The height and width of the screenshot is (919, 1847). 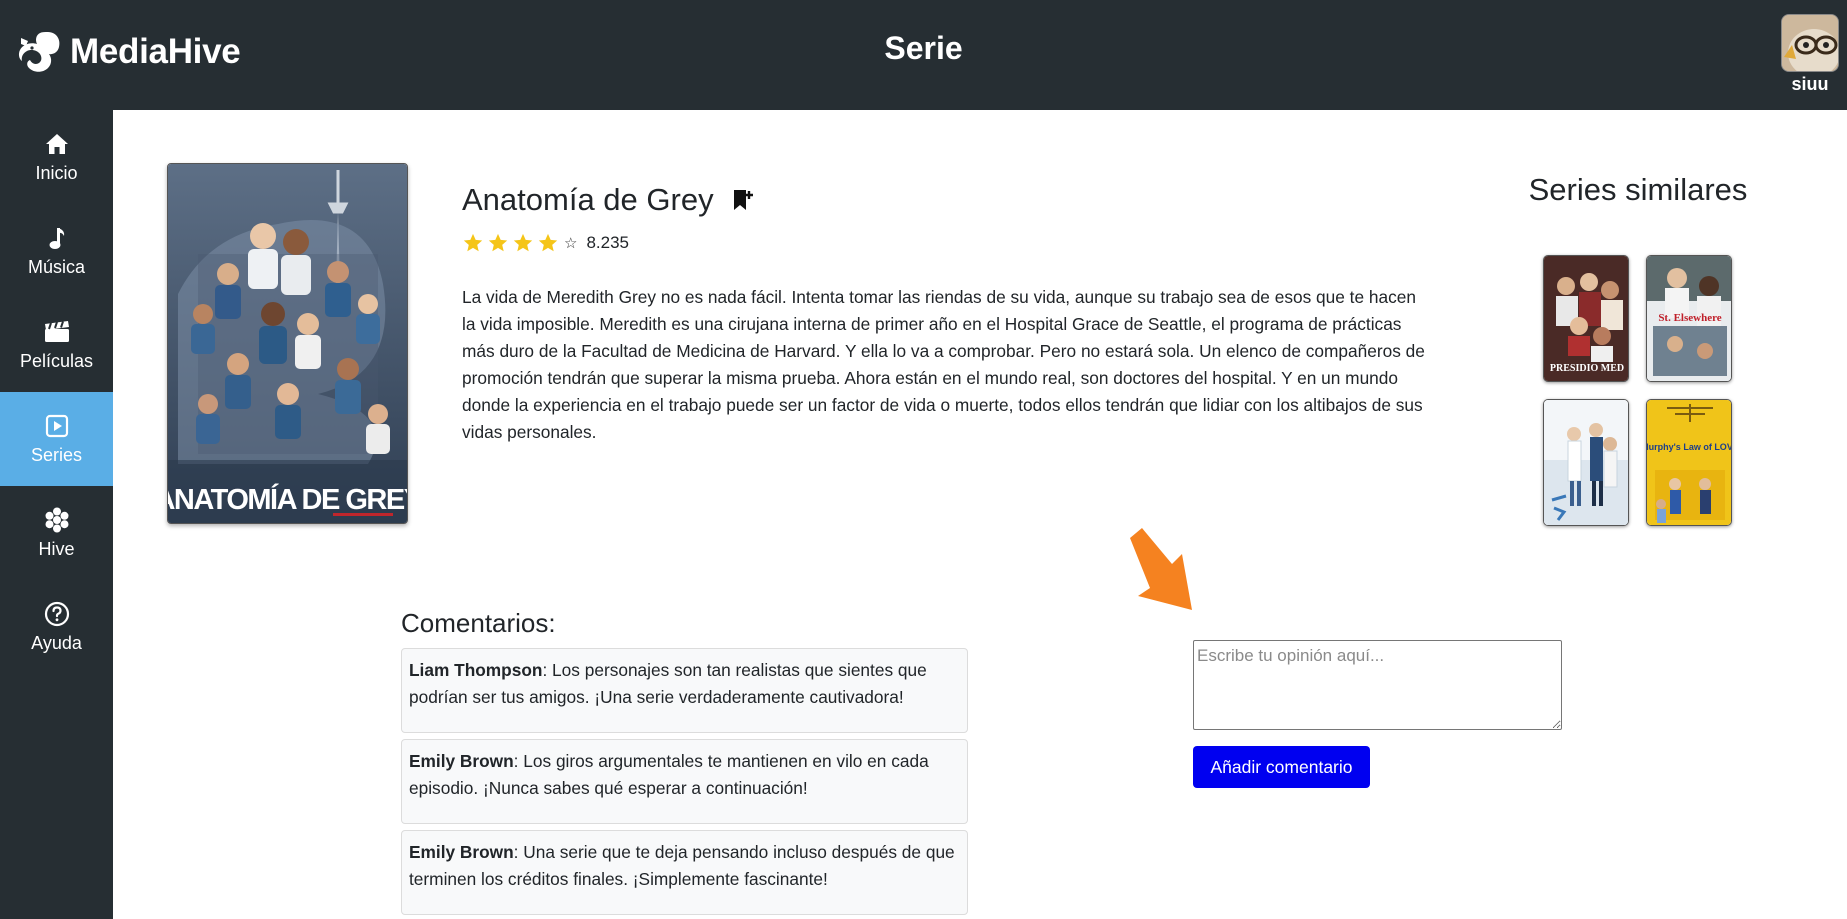 What do you see at coordinates (1638, 189) in the screenshot?
I see `similar-series-heading: Series similares` at bounding box center [1638, 189].